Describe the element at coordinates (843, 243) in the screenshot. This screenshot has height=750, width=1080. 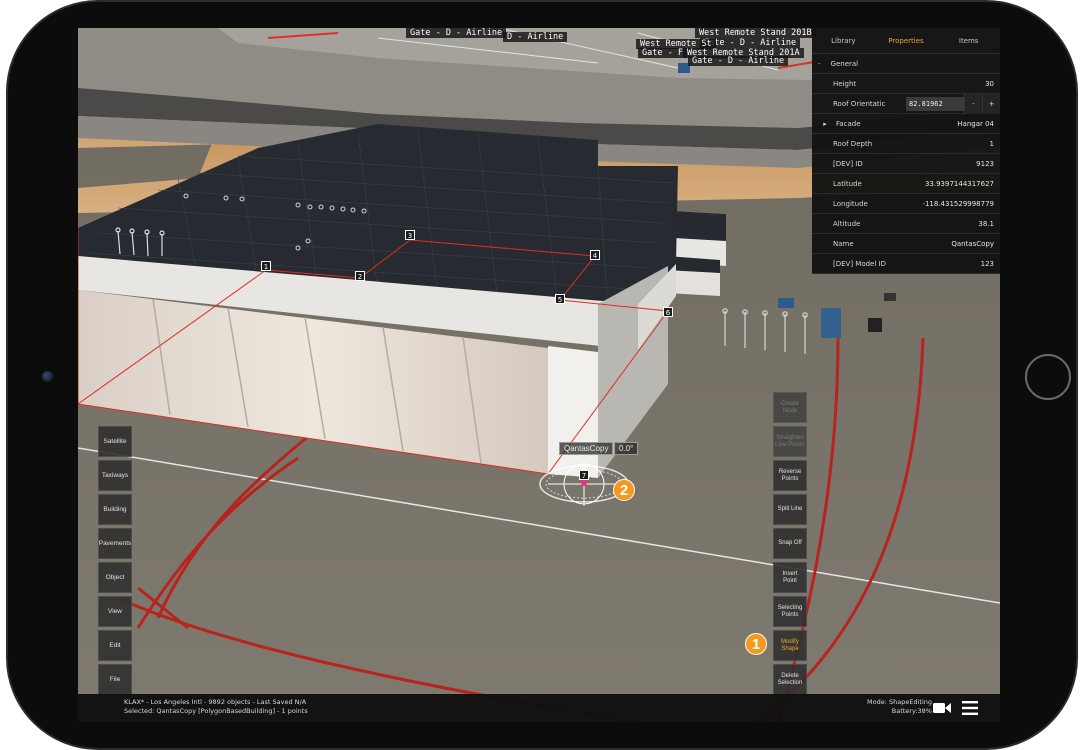
I see `prop-label: Name` at that location.